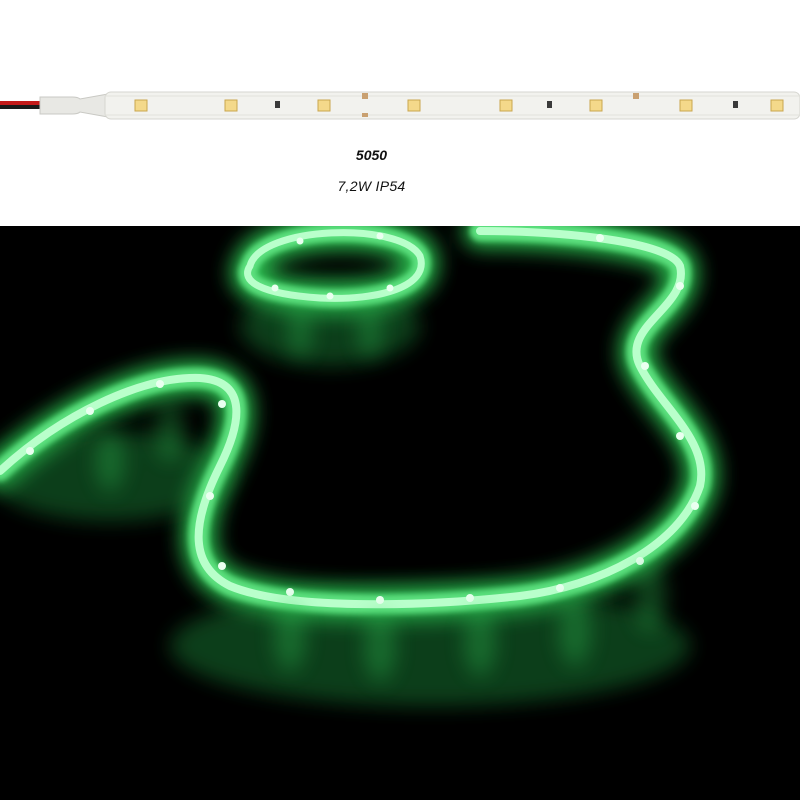  Describe the element at coordinates (371, 186) in the screenshot. I see `power-ip-spec: 7,2W IP54` at that location.